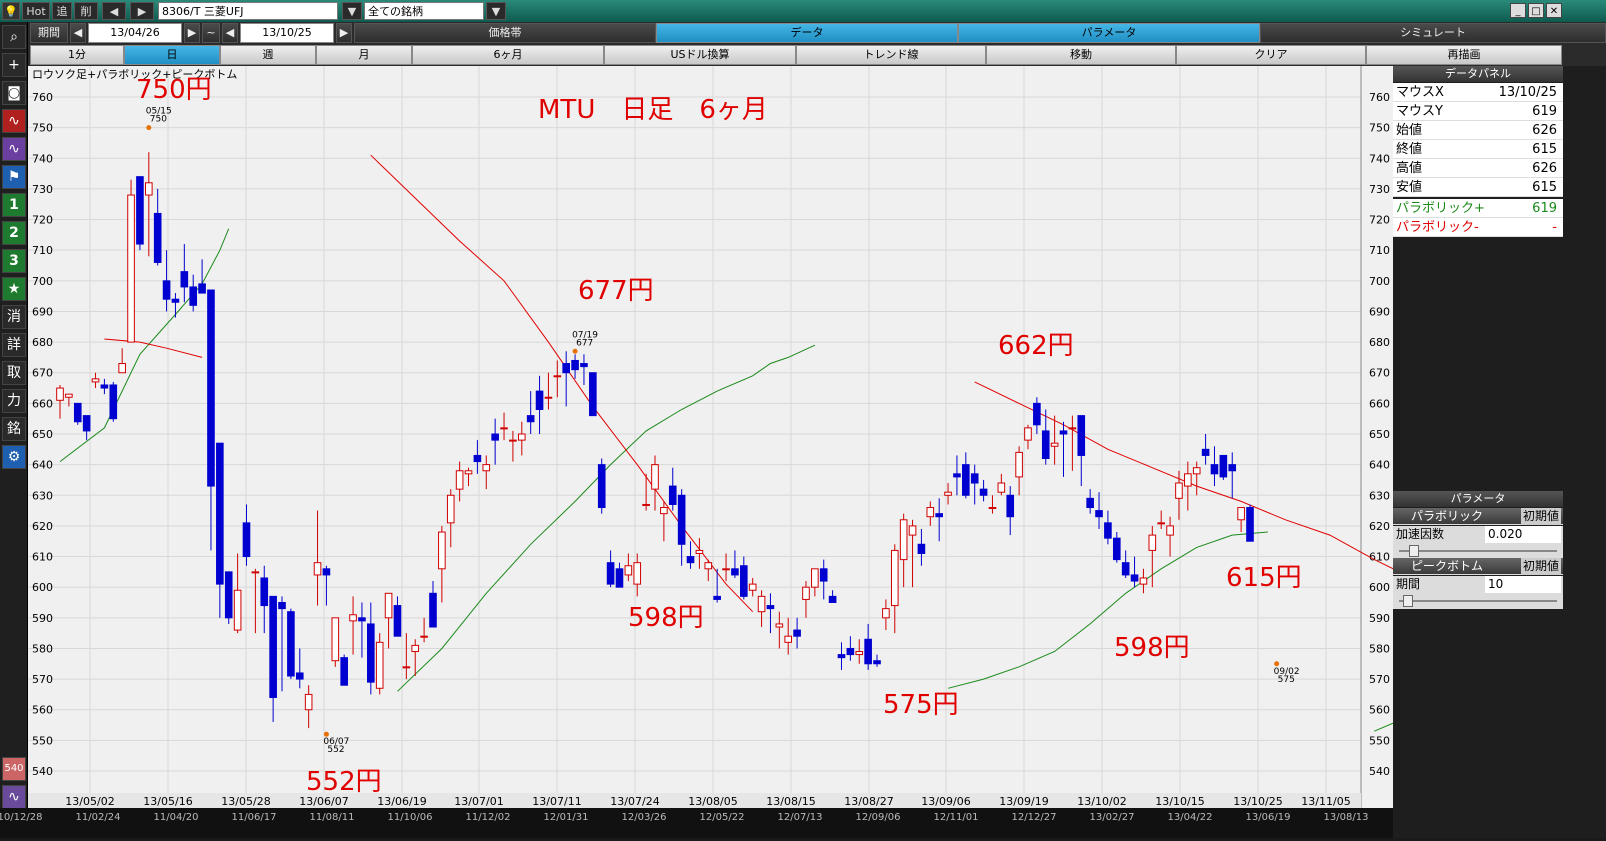 The width and height of the screenshot is (1606, 841). Describe the element at coordinates (1478, 551) in the screenshot. I see `accel-slider` at that location.